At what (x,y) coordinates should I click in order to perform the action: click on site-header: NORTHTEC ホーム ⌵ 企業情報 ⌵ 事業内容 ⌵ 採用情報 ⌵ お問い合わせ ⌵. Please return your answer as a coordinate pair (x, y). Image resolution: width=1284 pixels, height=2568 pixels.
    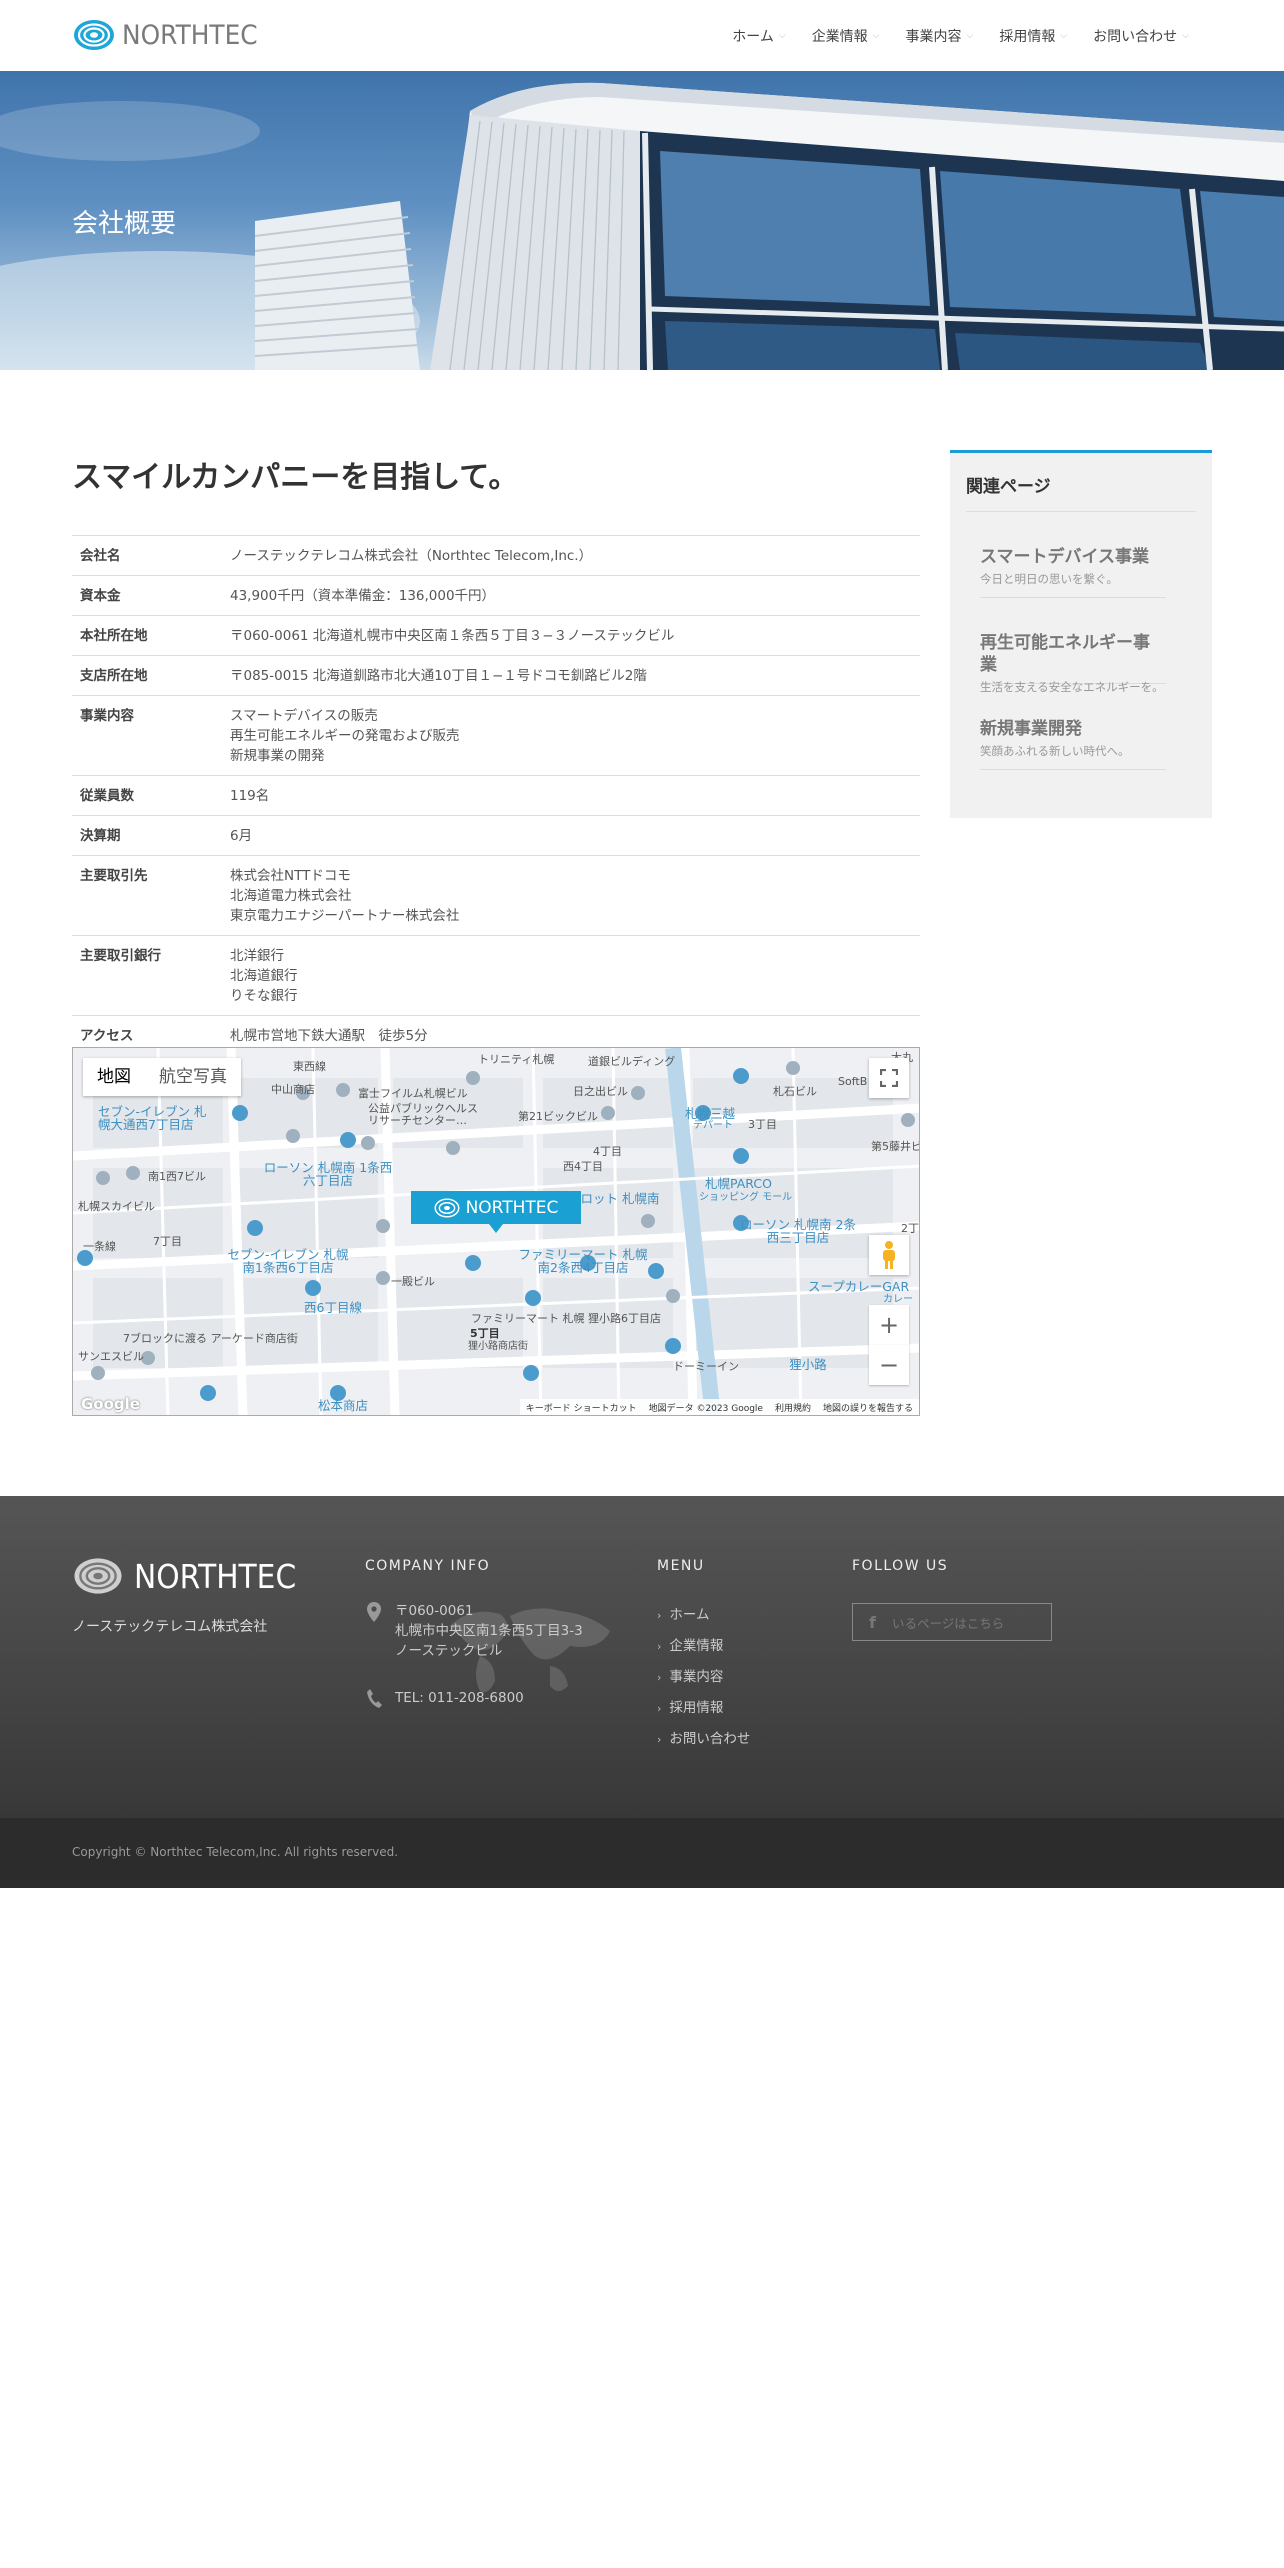
    Looking at the image, I should click on (642, 35).